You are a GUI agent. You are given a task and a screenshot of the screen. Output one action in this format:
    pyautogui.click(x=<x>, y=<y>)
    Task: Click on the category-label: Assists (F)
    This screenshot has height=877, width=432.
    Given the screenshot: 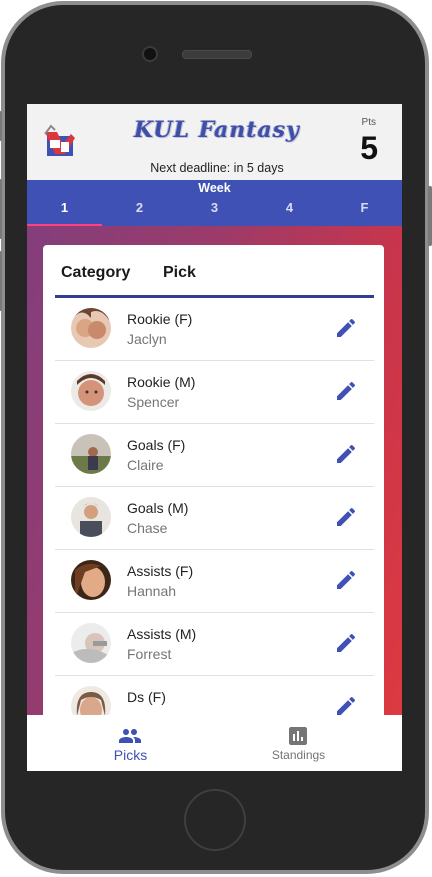 What is the action you would take?
    pyautogui.click(x=160, y=571)
    